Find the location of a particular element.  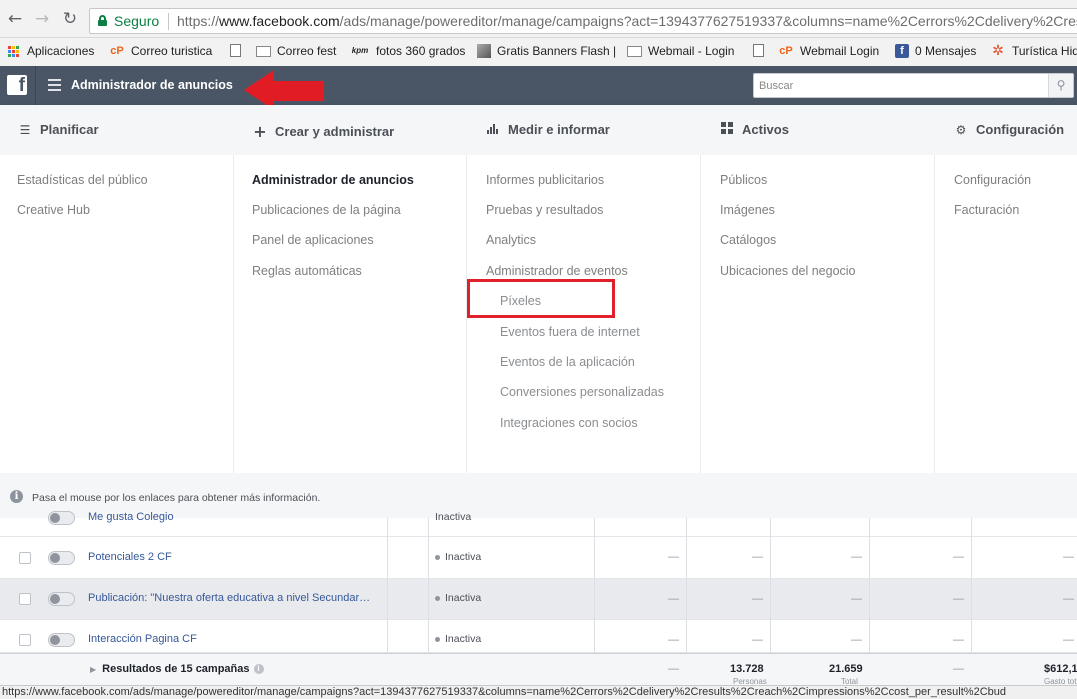

page-icon is located at coordinates (235, 50).